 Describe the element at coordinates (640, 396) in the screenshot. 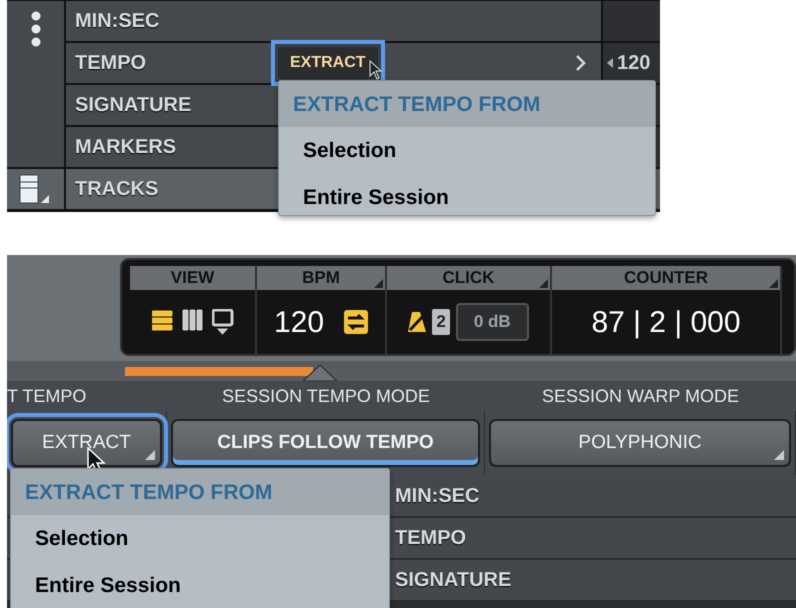

I see `section-label: SESSION WARP MODE` at that location.